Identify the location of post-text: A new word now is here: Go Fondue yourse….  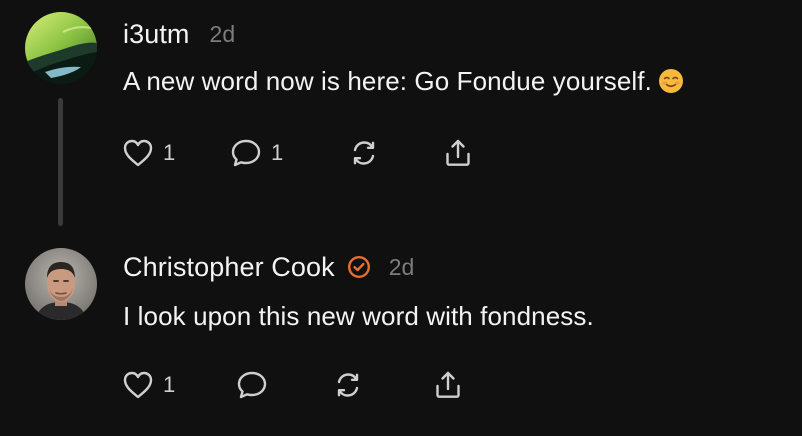
(403, 81).